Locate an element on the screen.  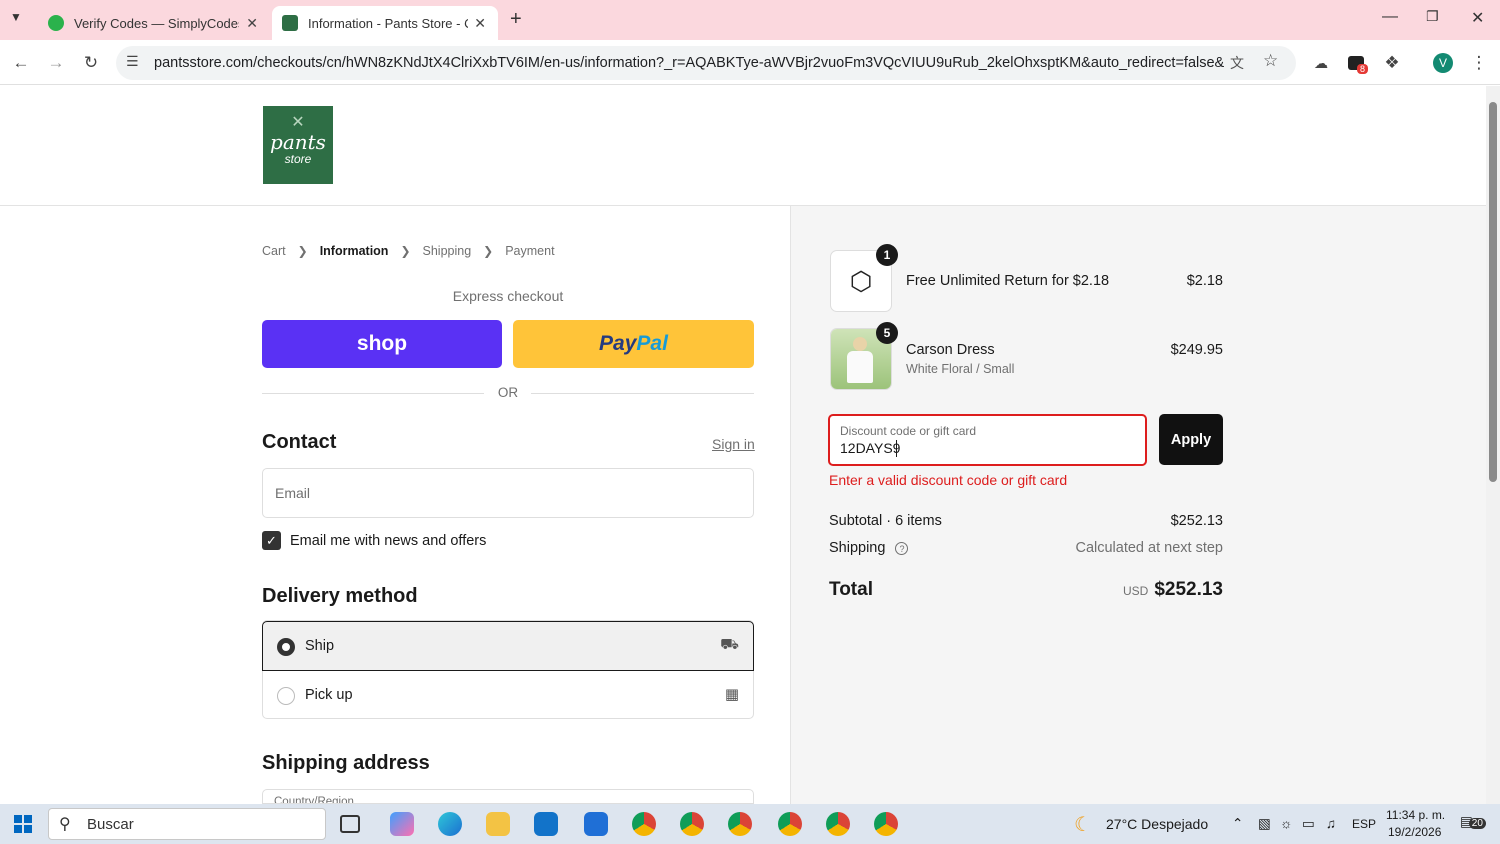
discount-error: Enter a valid discount code or gift card is located at coordinates (948, 480).